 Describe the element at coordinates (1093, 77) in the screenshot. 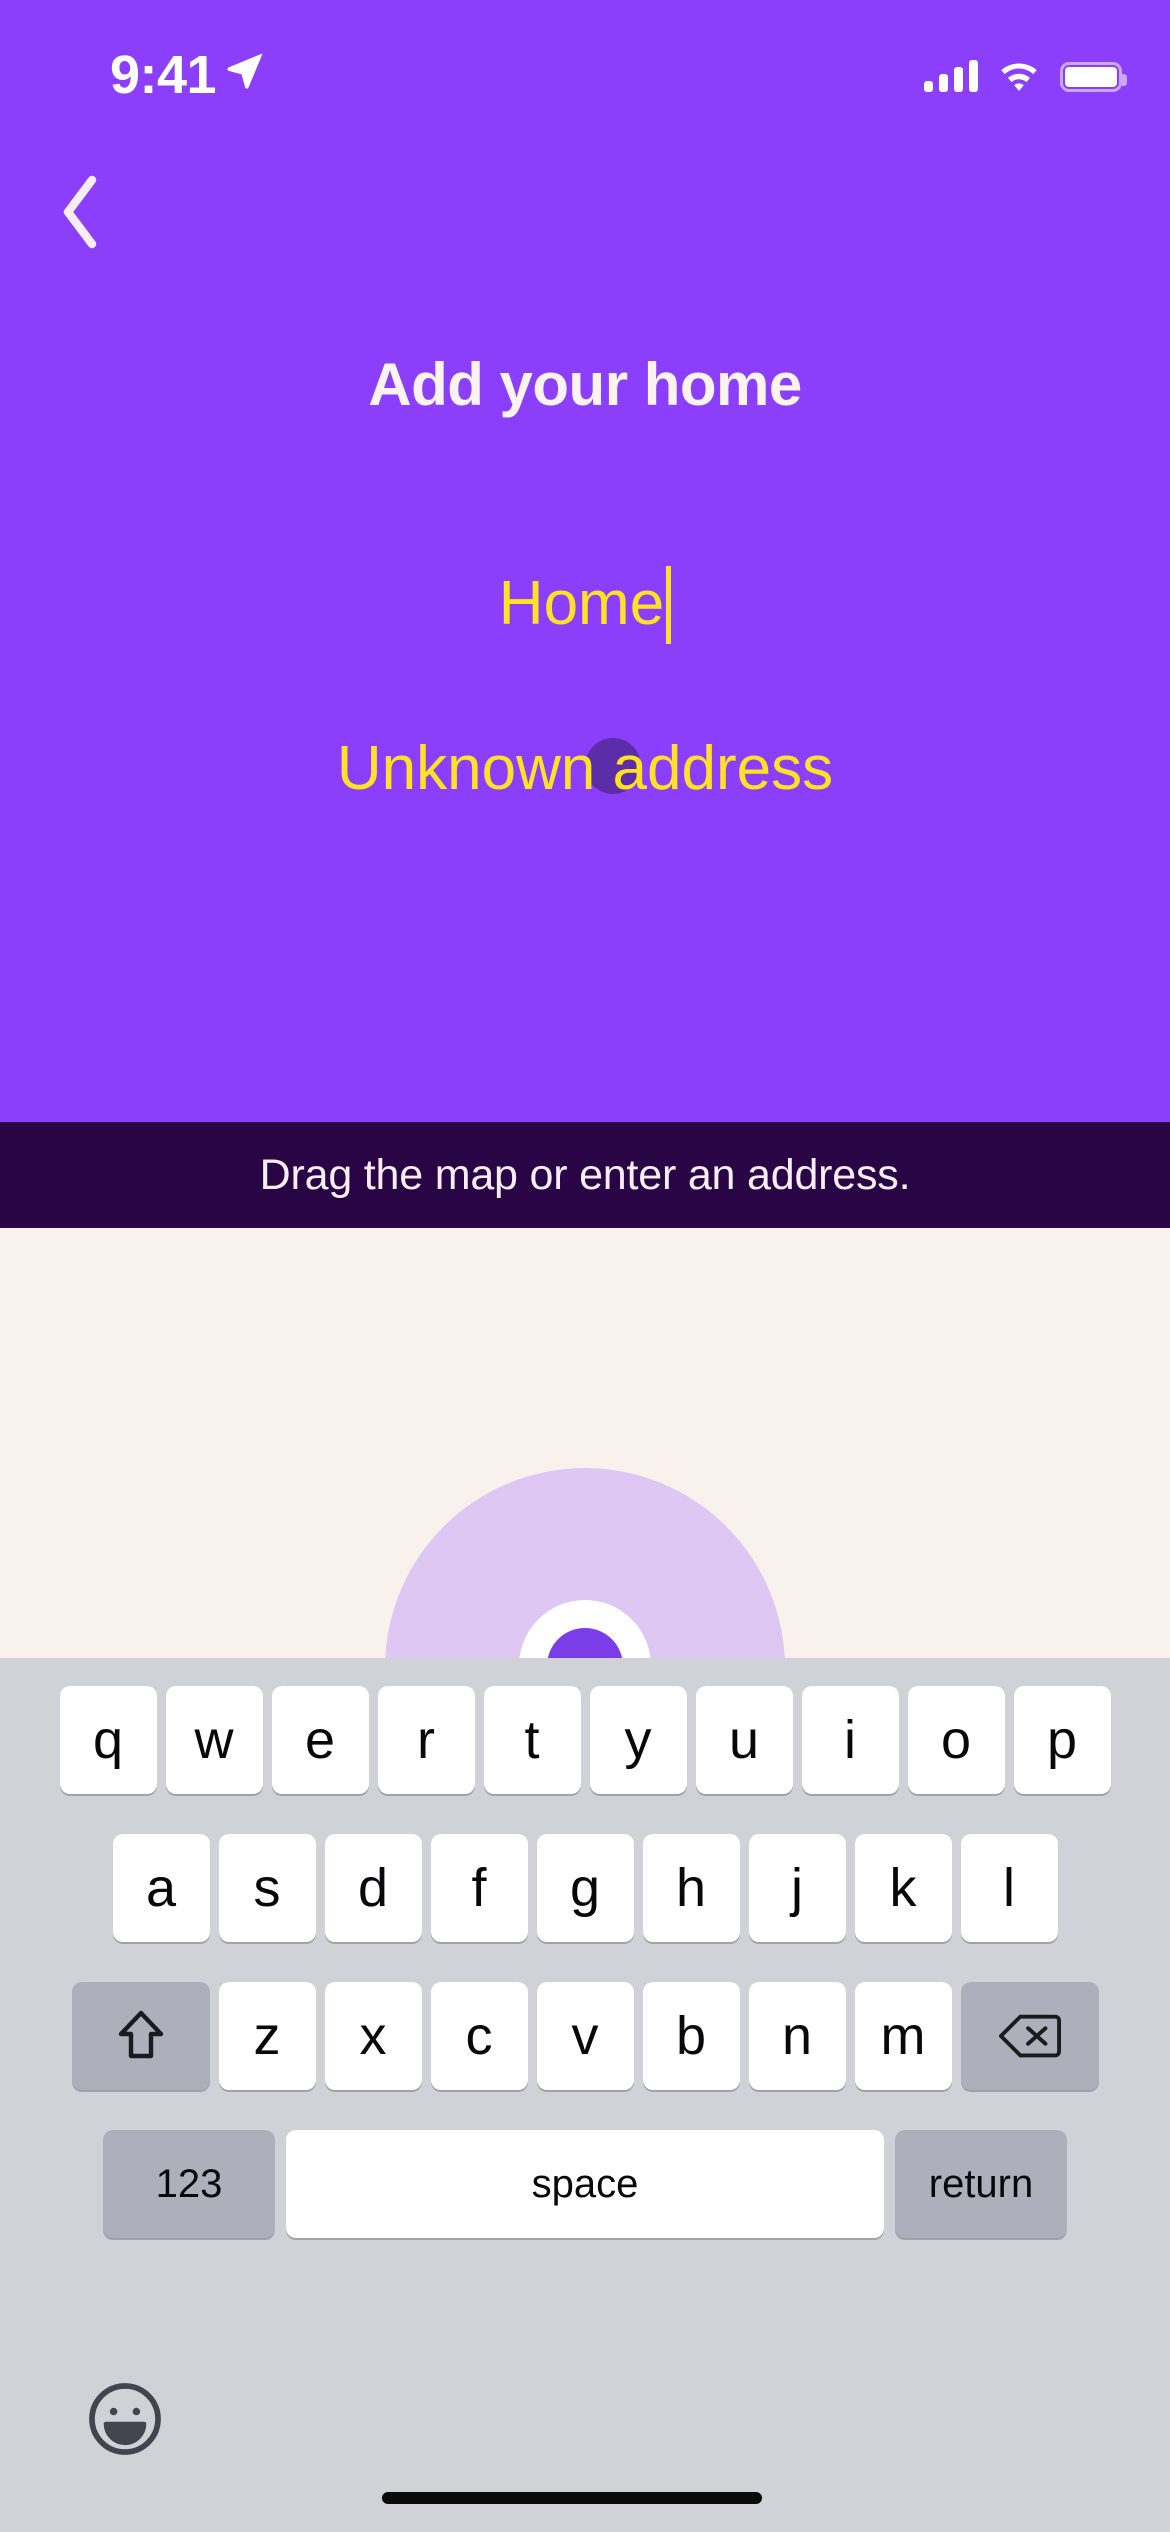

I see `battery-full-icon` at that location.